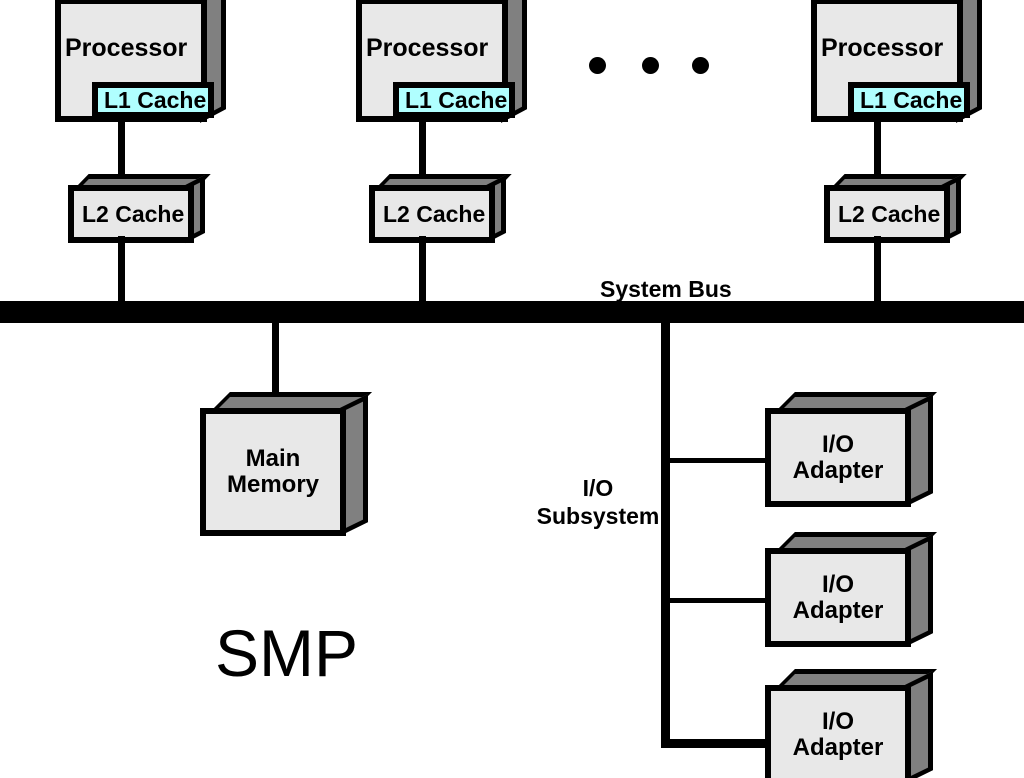 The width and height of the screenshot is (1024, 778). I want to click on system-bus-label: System Bus, so click(666, 289).